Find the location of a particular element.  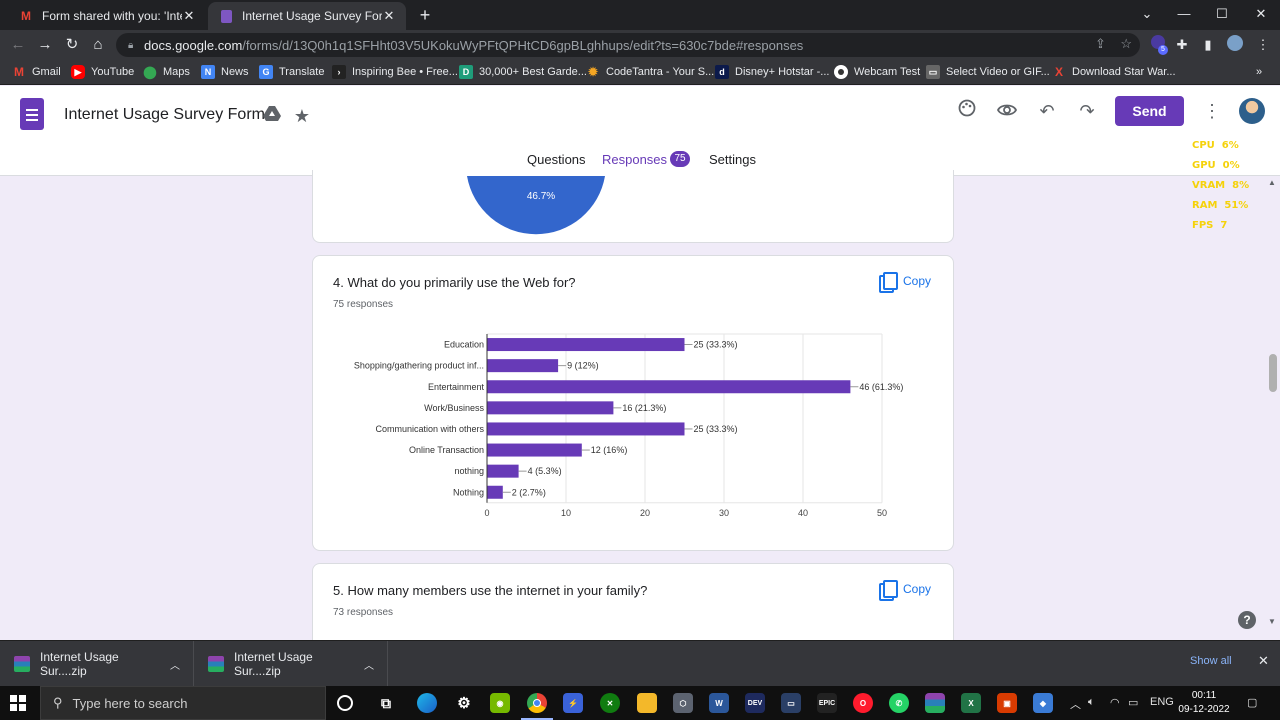

reload-button: ↻ is located at coordinates (72, 45).